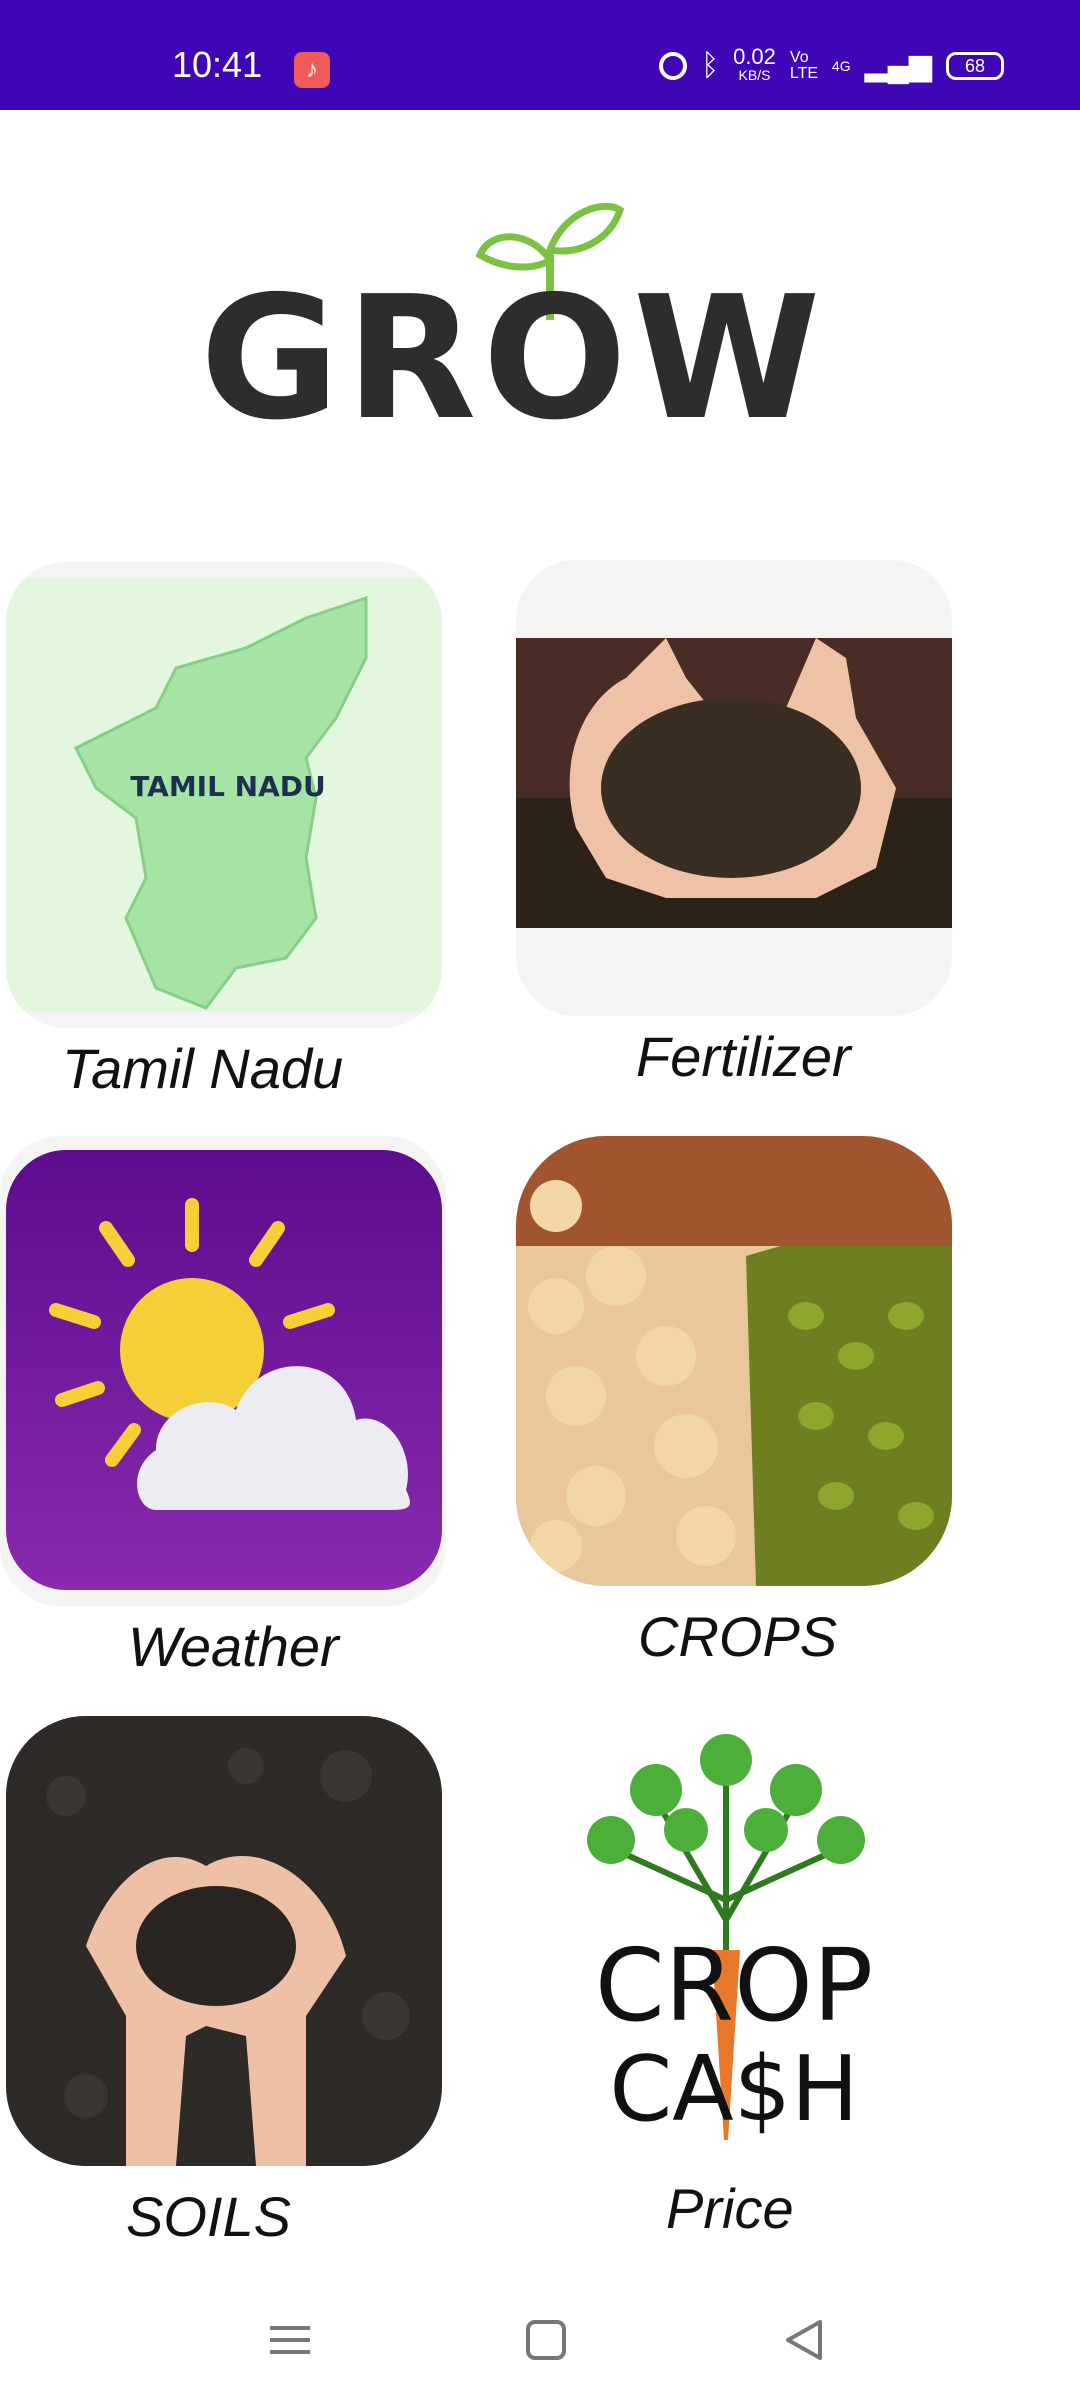 This screenshot has height=2400, width=1080. Describe the element at coordinates (312, 70) in the screenshot. I see `music-notification-icon: ♪` at that location.